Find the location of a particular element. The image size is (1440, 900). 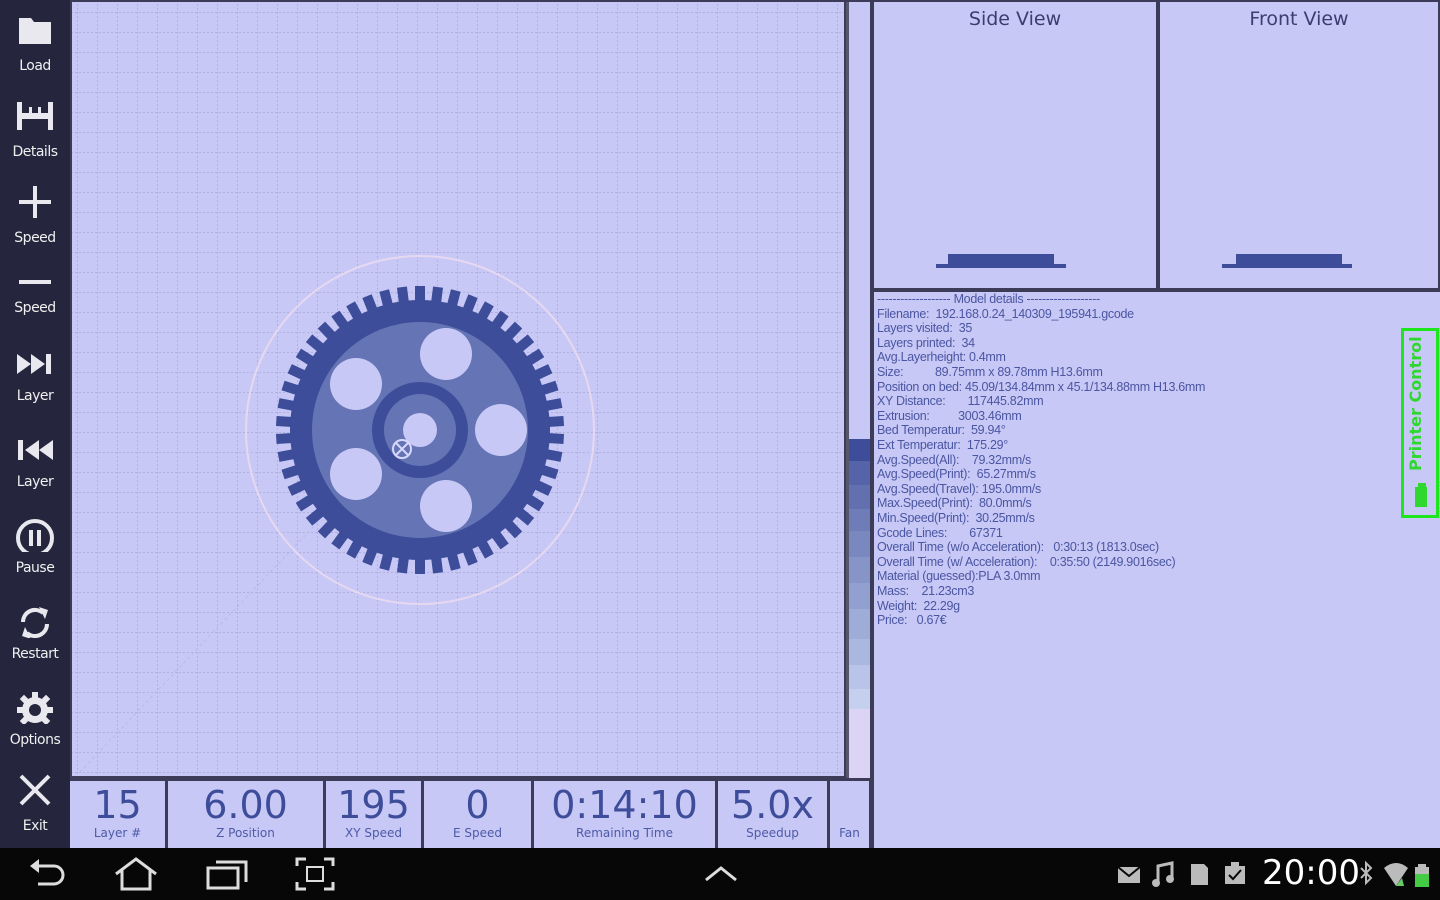

next-layer-button: Layer is located at coordinates (35, 373).